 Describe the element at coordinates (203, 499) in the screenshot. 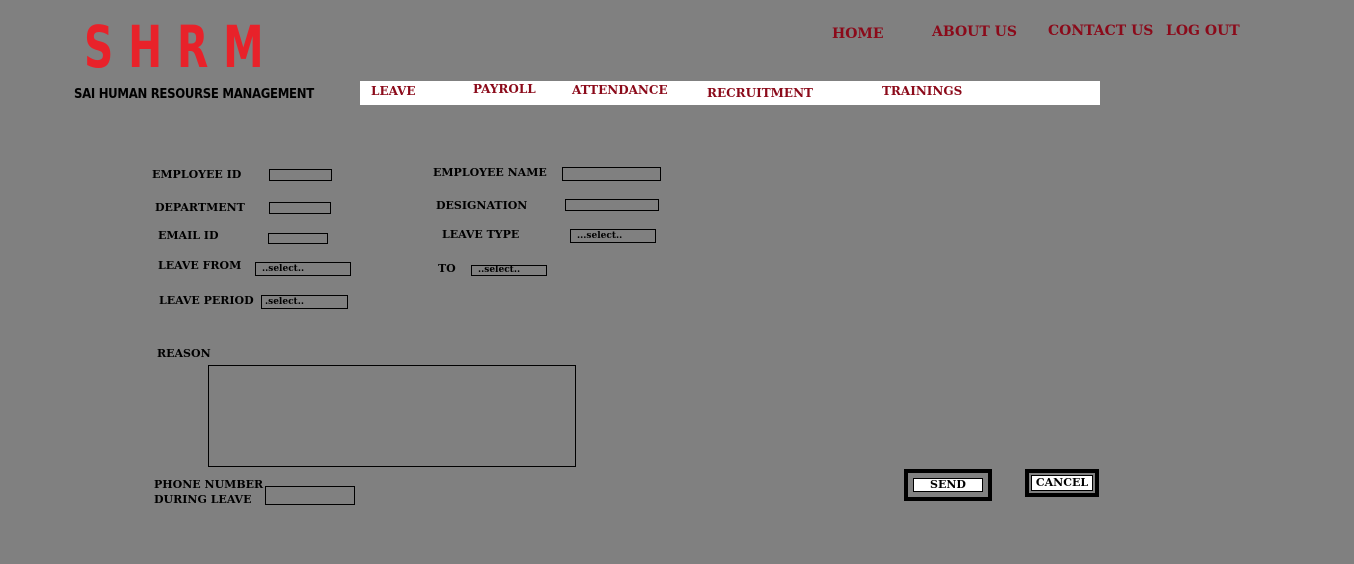

I see `phone-label-line2: DURING LEAVE` at that location.